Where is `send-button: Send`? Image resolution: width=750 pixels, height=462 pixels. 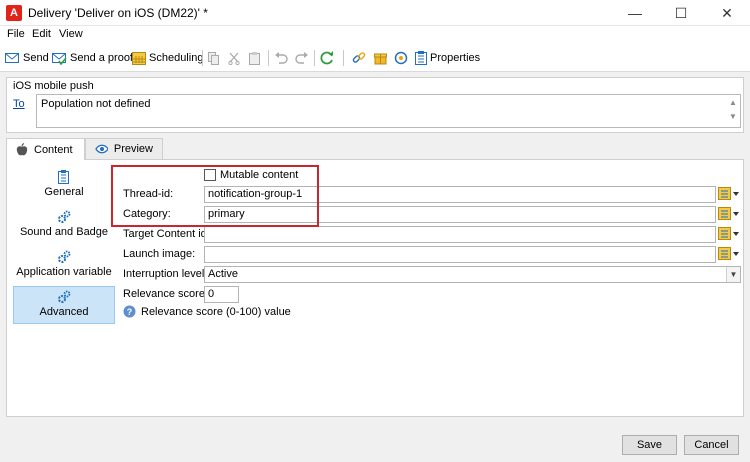 send-button: Send is located at coordinates (27, 58).